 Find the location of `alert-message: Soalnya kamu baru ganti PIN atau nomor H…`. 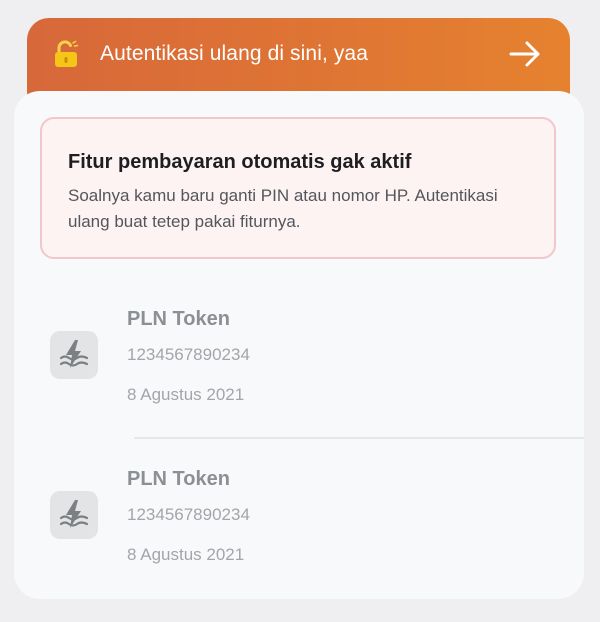

alert-message: Soalnya kamu baru ganti PIN atau nomor H… is located at coordinates (283, 208).